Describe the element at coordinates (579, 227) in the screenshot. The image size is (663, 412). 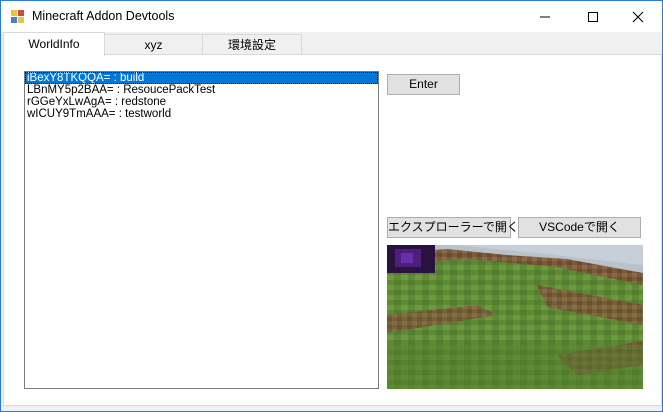
I see `open-vscode-button: VSCodeで開く` at that location.